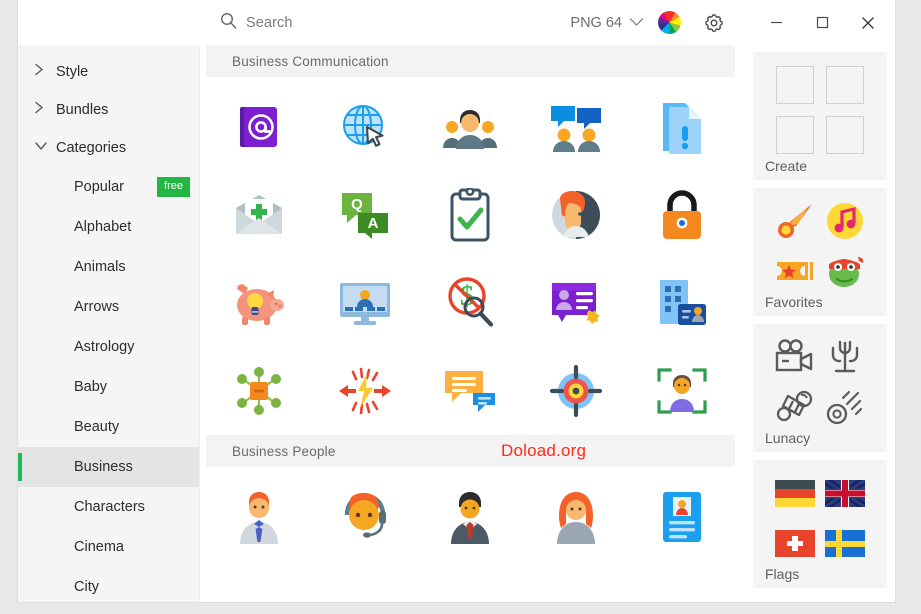 The width and height of the screenshot is (921, 614). What do you see at coordinates (845, 407) in the screenshot?
I see `meteor-outline-icon` at bounding box center [845, 407].